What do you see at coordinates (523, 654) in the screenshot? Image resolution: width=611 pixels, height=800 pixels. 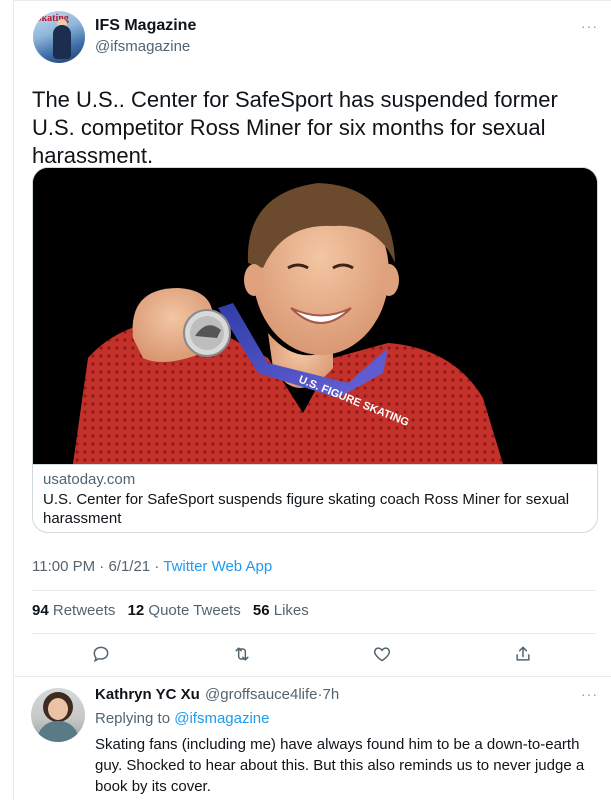 I see `share-icon` at bounding box center [523, 654].